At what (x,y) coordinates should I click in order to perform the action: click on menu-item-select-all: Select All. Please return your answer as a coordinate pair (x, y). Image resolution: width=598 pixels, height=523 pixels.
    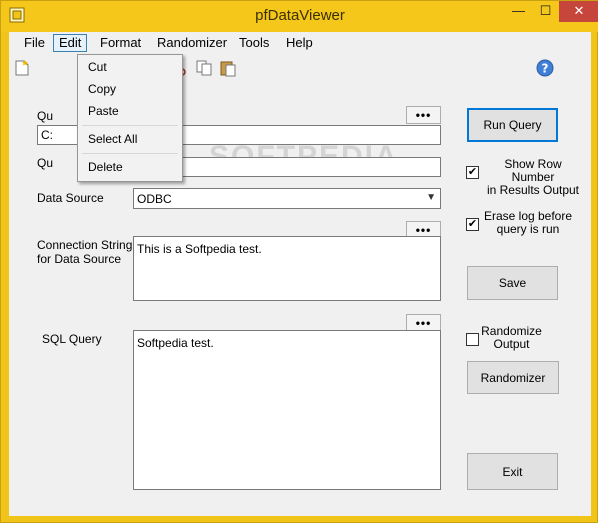
    Looking at the image, I should click on (130, 139).